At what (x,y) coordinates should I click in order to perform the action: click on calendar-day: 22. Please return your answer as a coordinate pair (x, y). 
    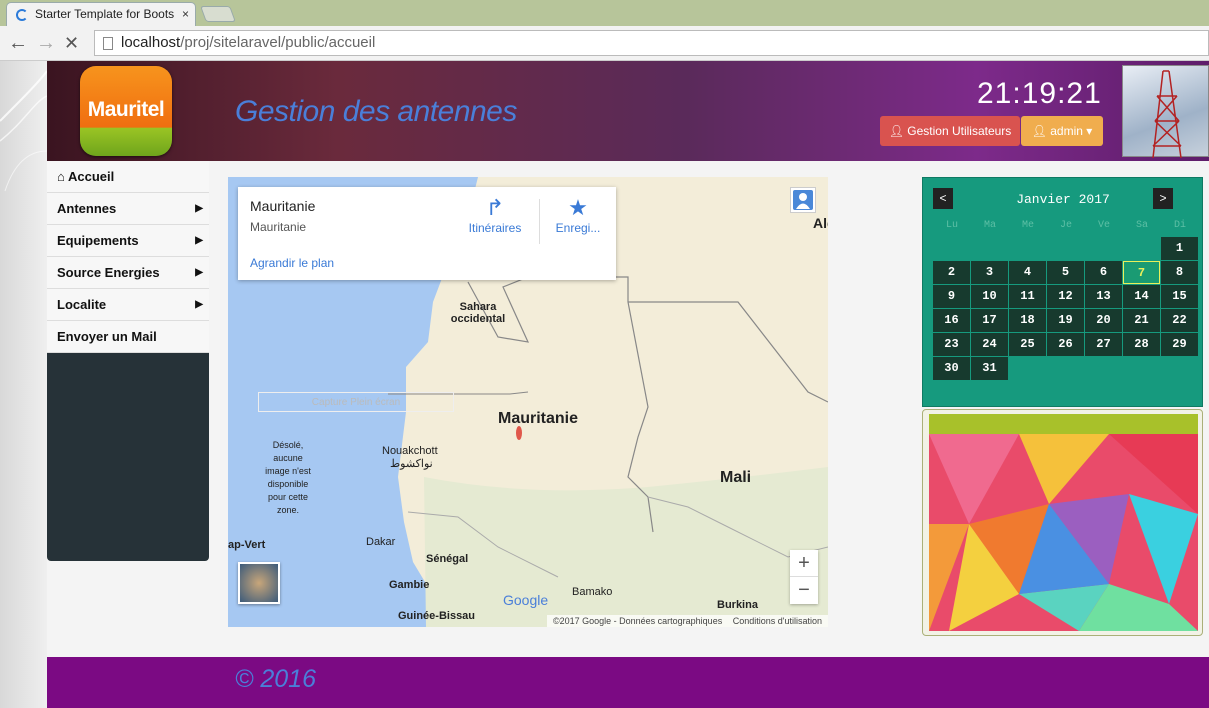
    Looking at the image, I should click on (1179, 320).